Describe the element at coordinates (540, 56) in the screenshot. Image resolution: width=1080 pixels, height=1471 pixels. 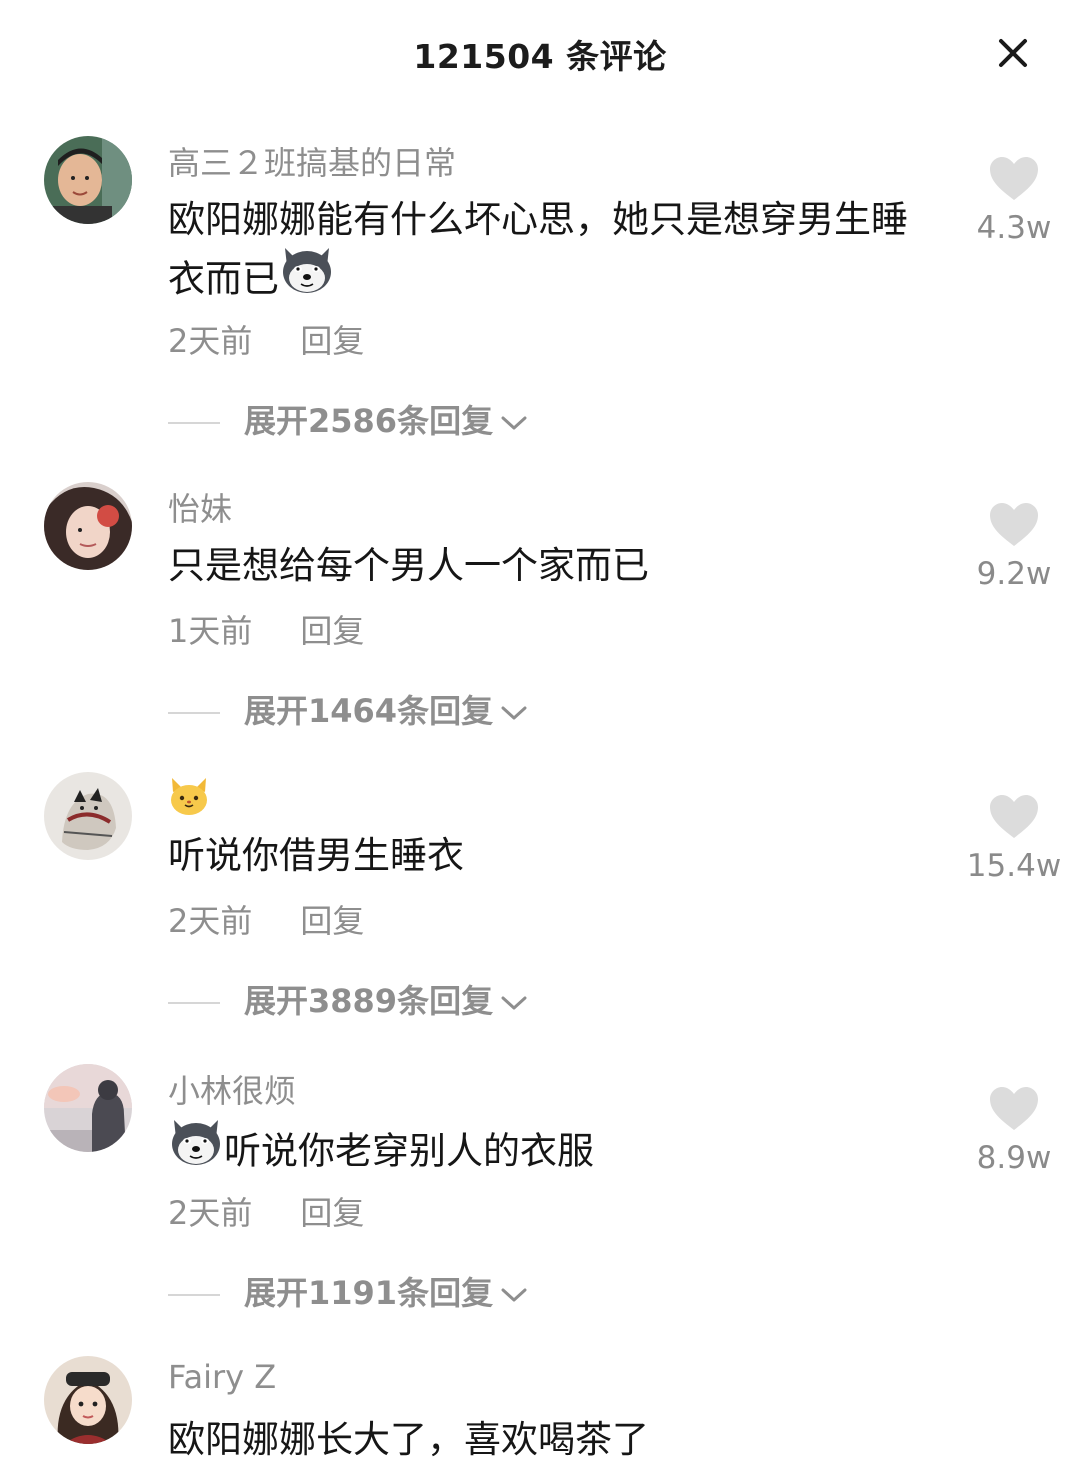
I see `comment-count-title: 121504 条评论` at that location.